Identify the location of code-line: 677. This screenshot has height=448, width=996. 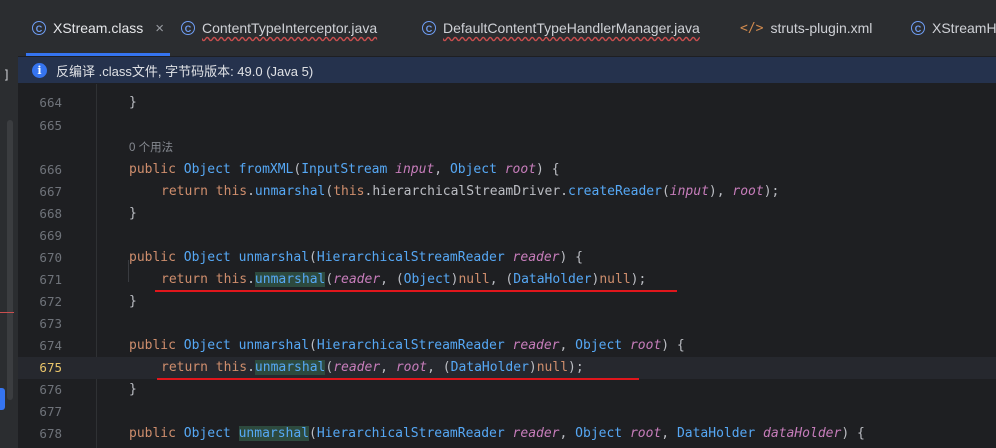
(507, 412).